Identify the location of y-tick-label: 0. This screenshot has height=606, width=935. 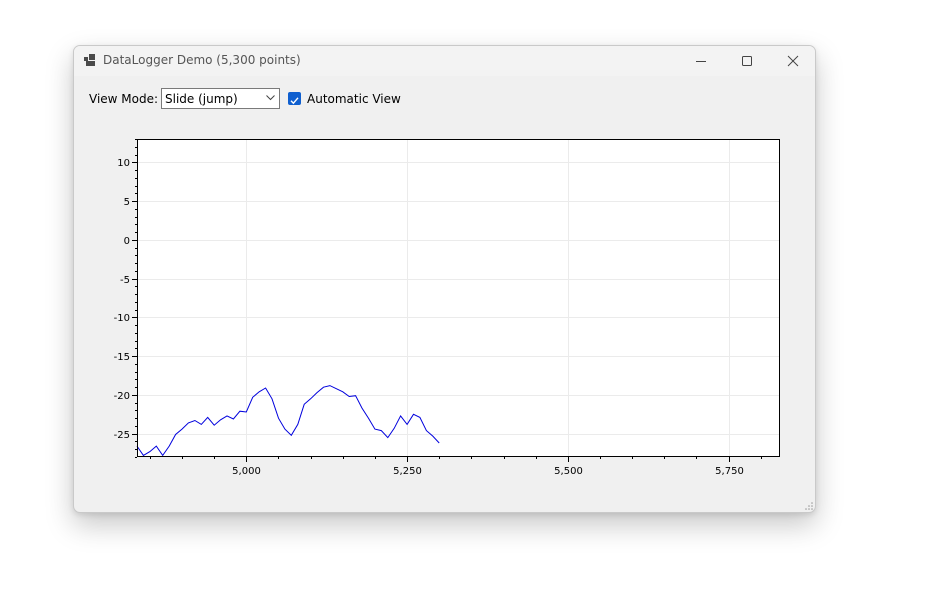
(127, 241).